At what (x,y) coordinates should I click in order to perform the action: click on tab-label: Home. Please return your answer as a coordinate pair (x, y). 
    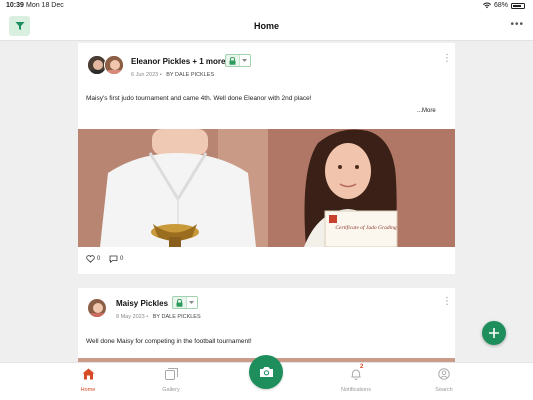
    Looking at the image, I should click on (88, 390).